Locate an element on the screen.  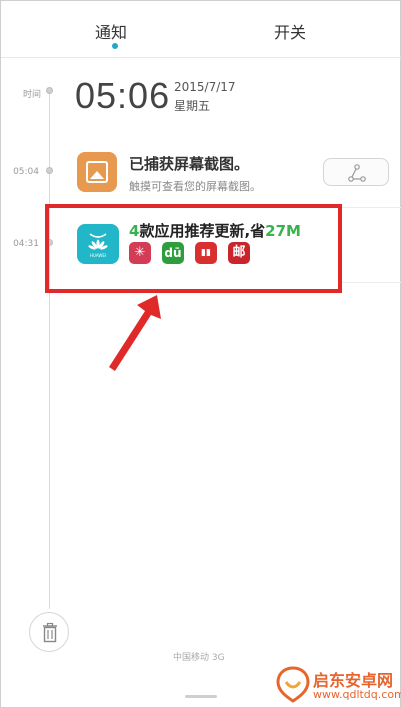
timeline-dot-entry1 is located at coordinates (49, 170).